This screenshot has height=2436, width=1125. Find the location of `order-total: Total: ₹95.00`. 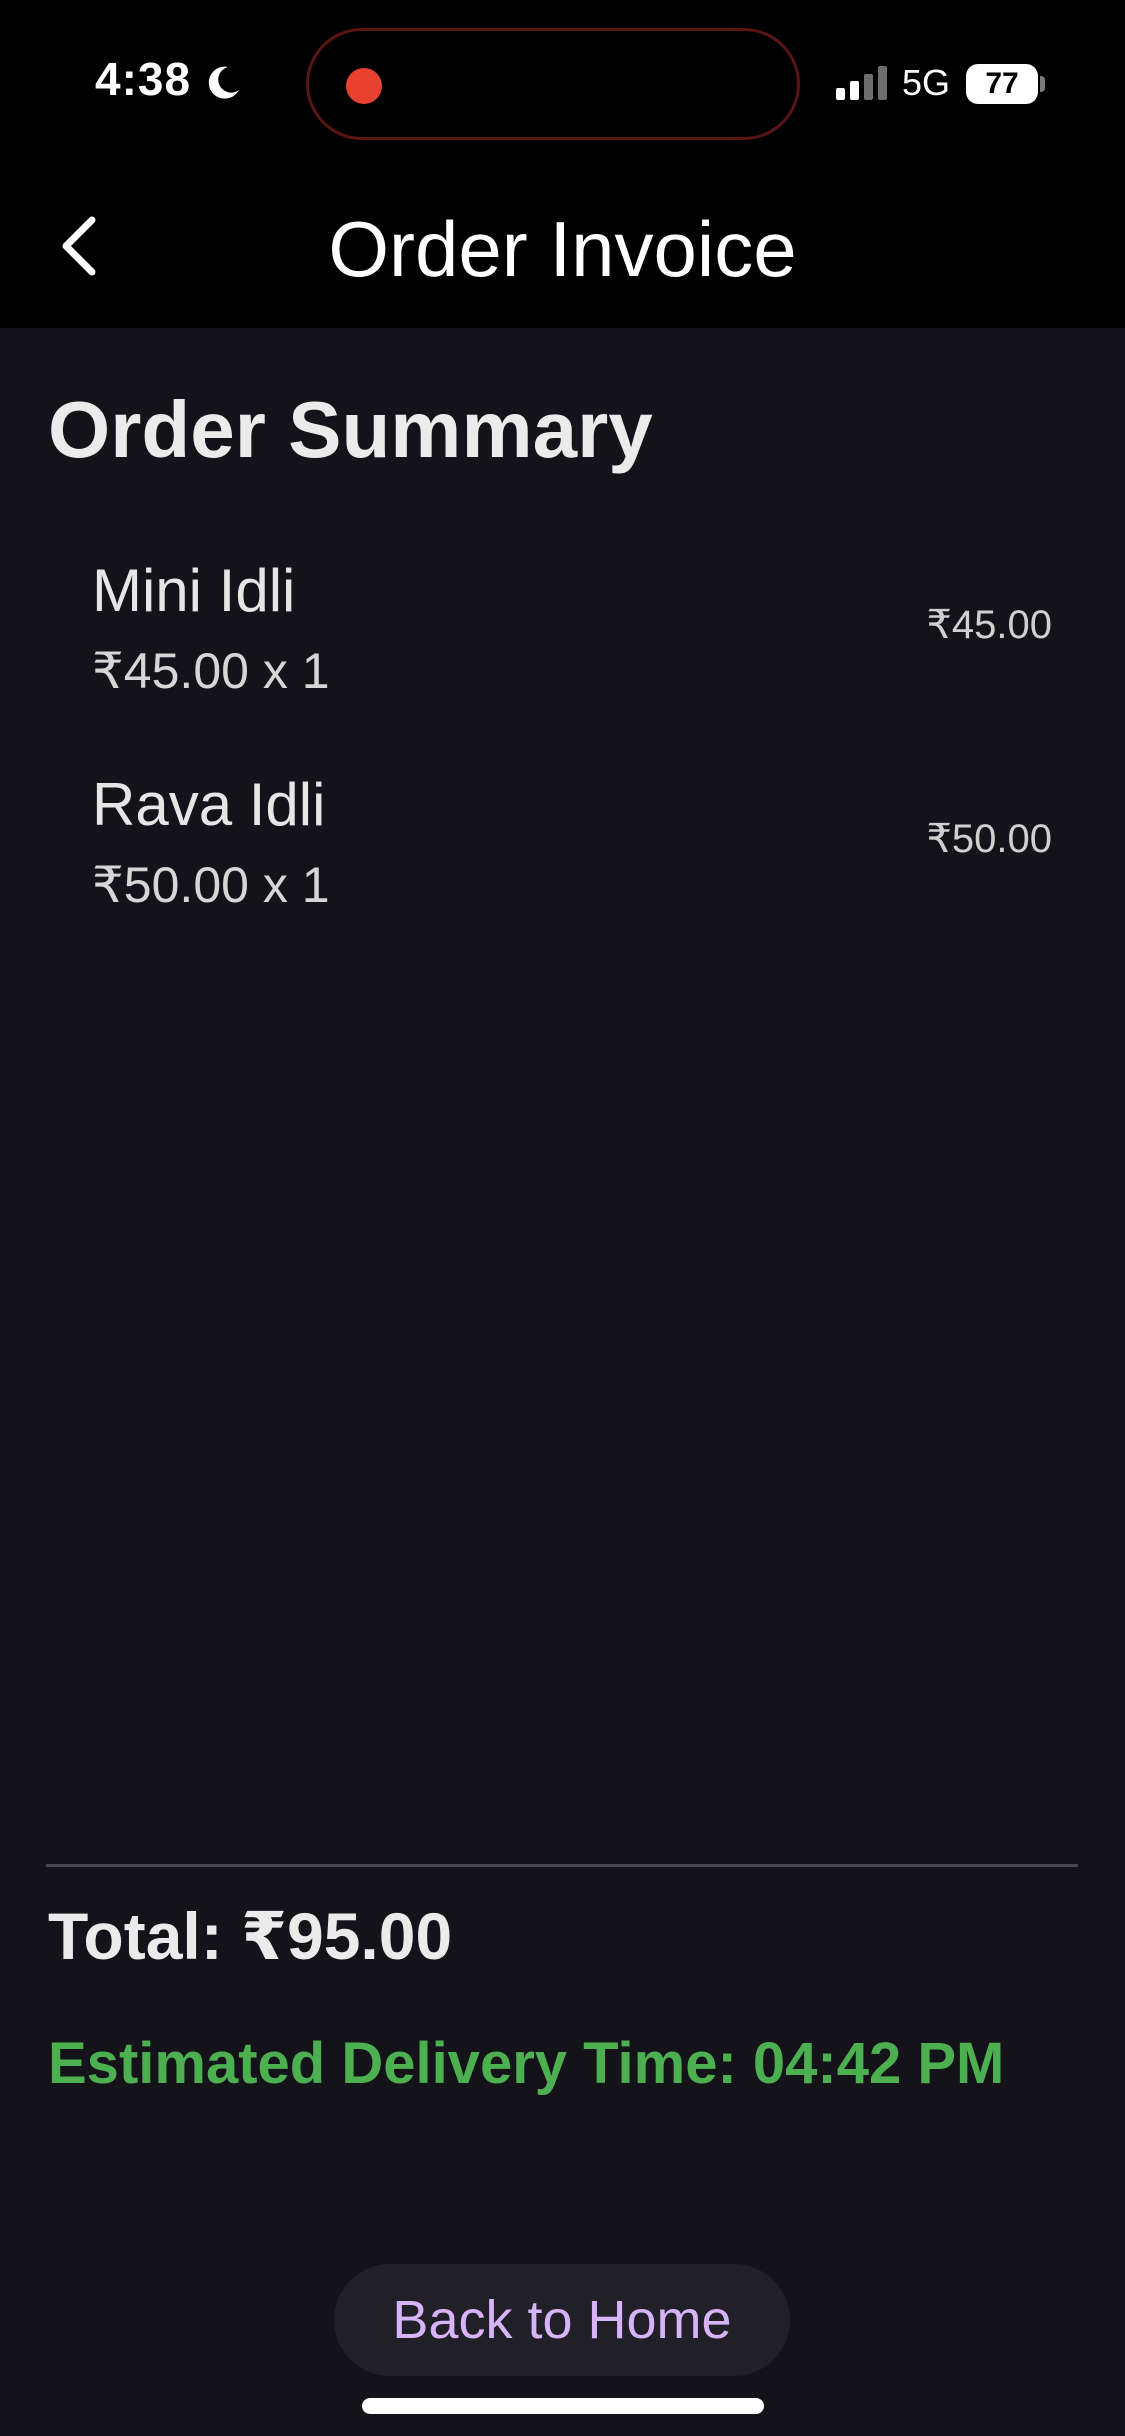

order-total: Total: ₹95.00 is located at coordinates (250, 1936).